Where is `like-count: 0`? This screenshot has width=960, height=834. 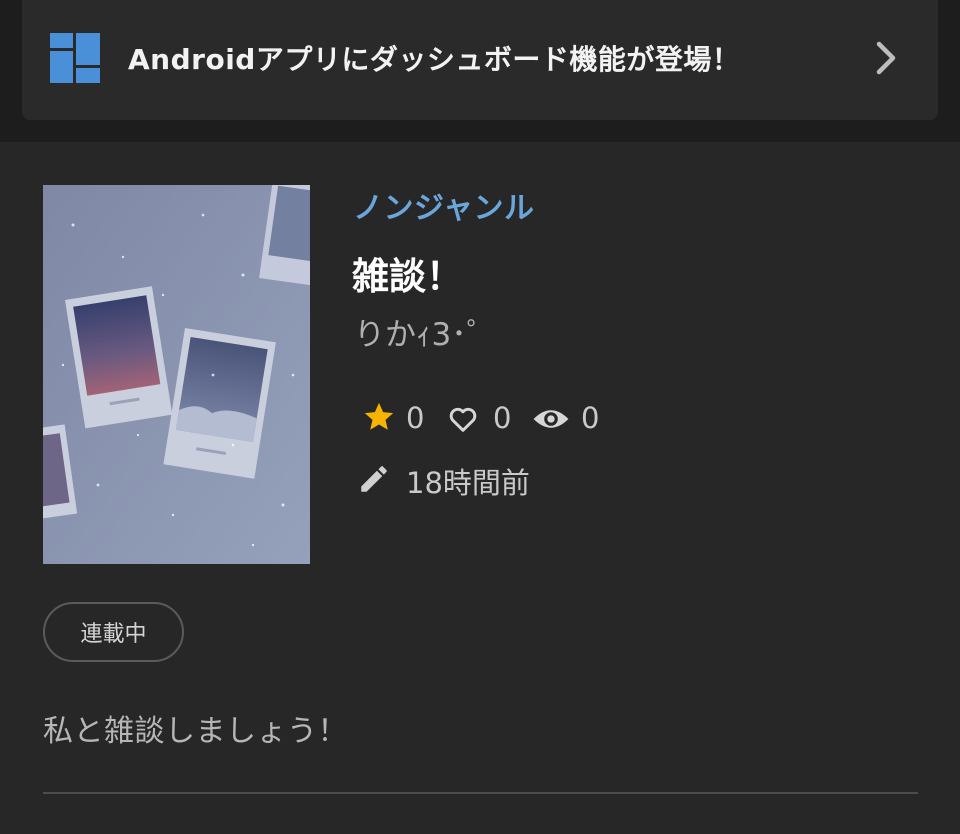
like-count: 0 is located at coordinates (502, 418).